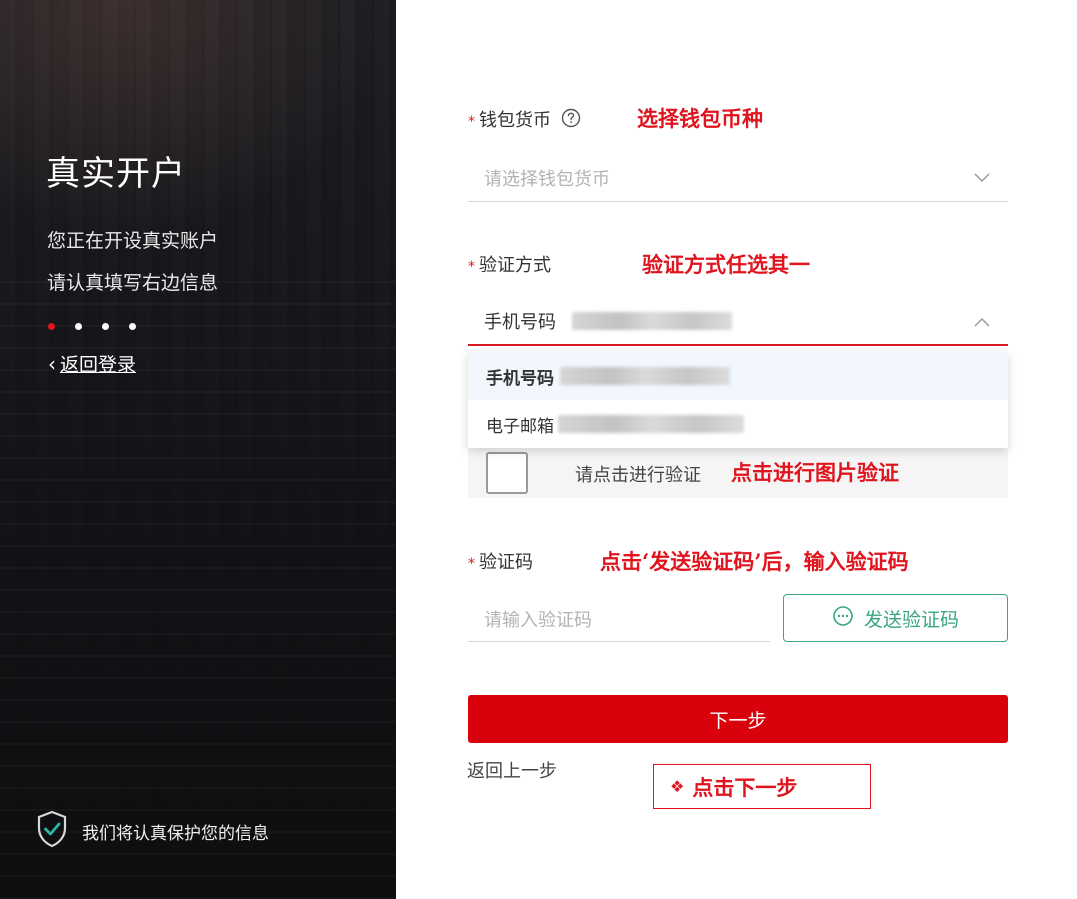 The width and height of the screenshot is (1077, 899). I want to click on captcha-text: 请点击进行验证, so click(638, 475).